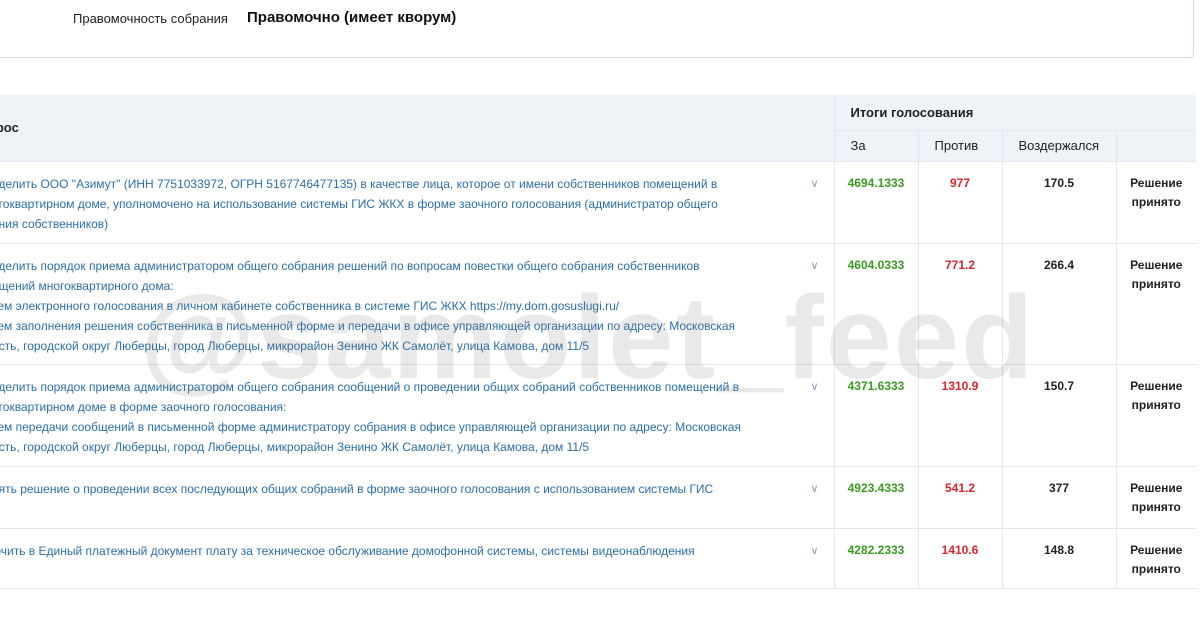 The image size is (1200, 644). What do you see at coordinates (1059, 497) in the screenshot?
I see `votes-abstain: 377` at bounding box center [1059, 497].